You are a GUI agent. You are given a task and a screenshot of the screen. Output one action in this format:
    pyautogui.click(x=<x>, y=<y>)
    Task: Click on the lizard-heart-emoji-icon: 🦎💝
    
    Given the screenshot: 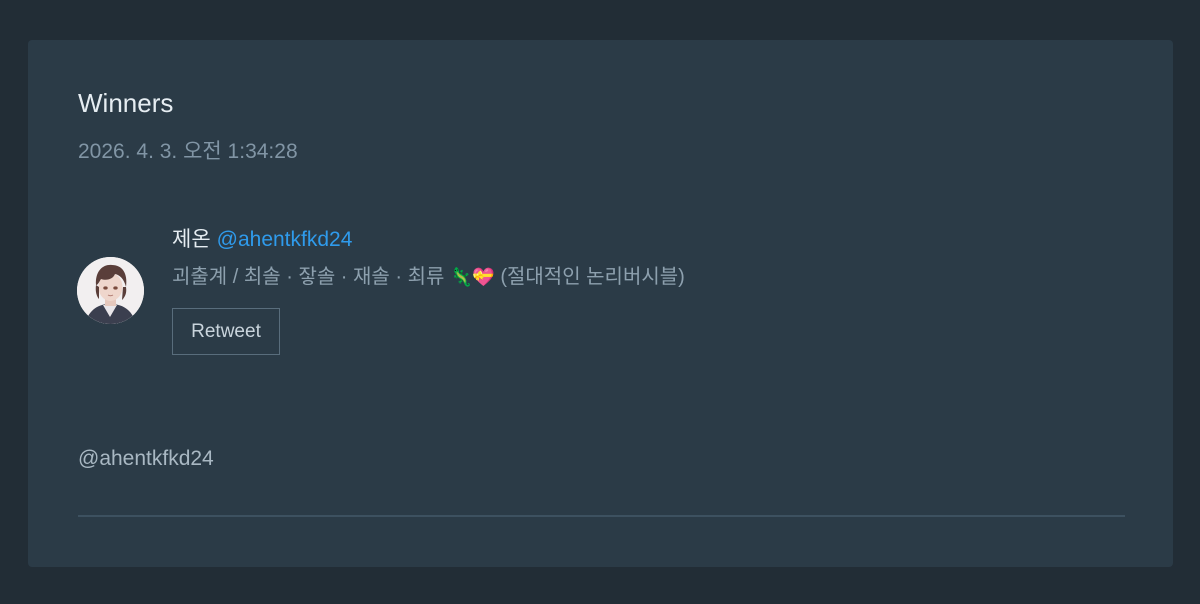 What is the action you would take?
    pyautogui.click(x=472, y=277)
    